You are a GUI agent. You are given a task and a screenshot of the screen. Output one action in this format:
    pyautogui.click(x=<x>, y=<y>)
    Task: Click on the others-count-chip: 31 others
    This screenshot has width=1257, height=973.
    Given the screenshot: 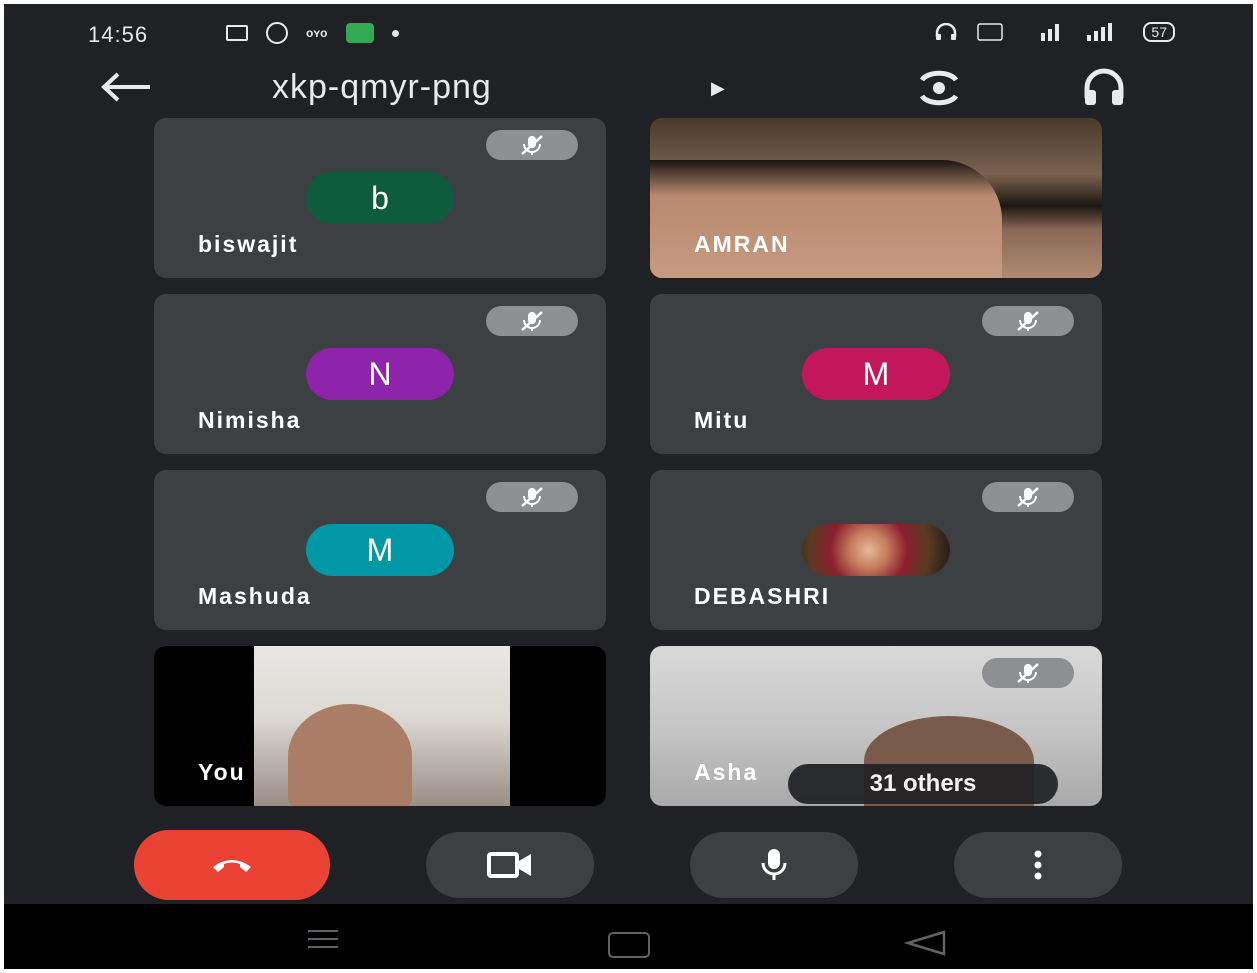 What is the action you would take?
    pyautogui.click(x=923, y=784)
    